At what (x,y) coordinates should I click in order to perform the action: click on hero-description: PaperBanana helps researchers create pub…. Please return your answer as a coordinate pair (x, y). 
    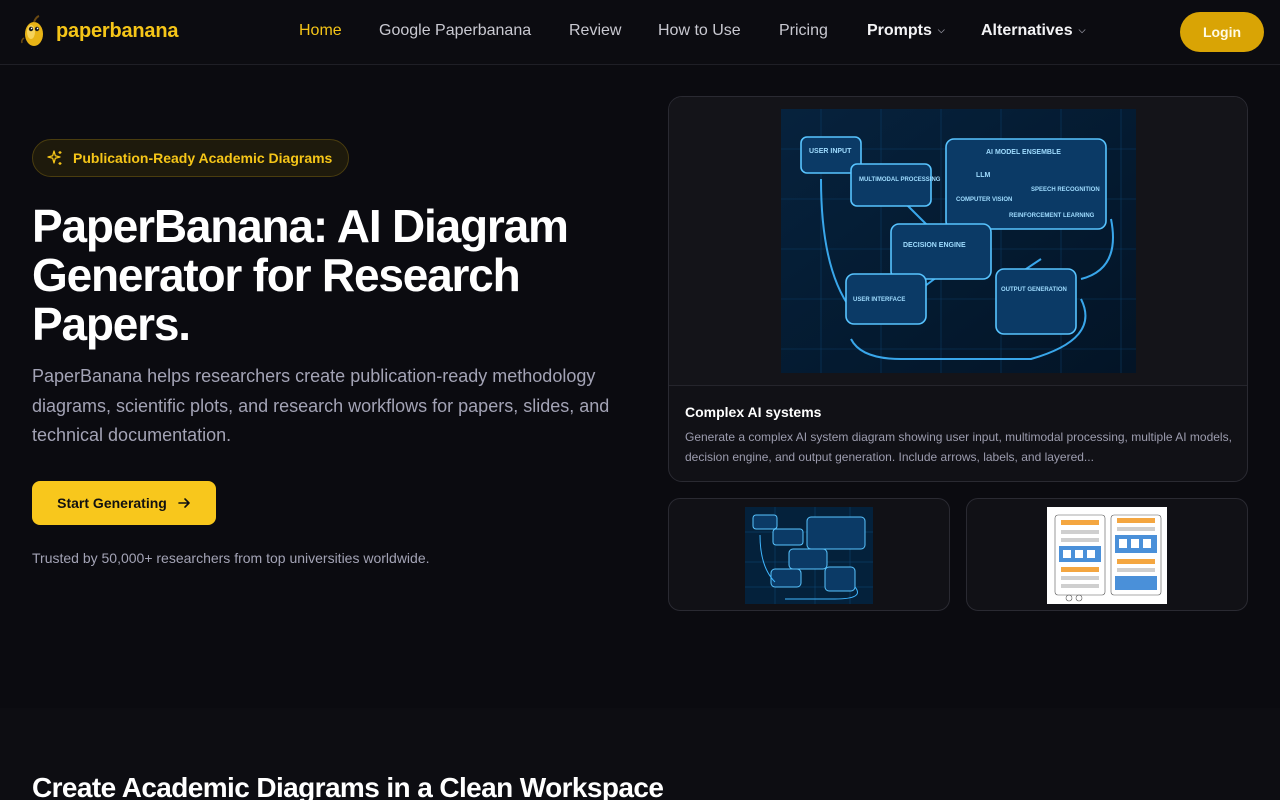
    Looking at the image, I should click on (321, 405).